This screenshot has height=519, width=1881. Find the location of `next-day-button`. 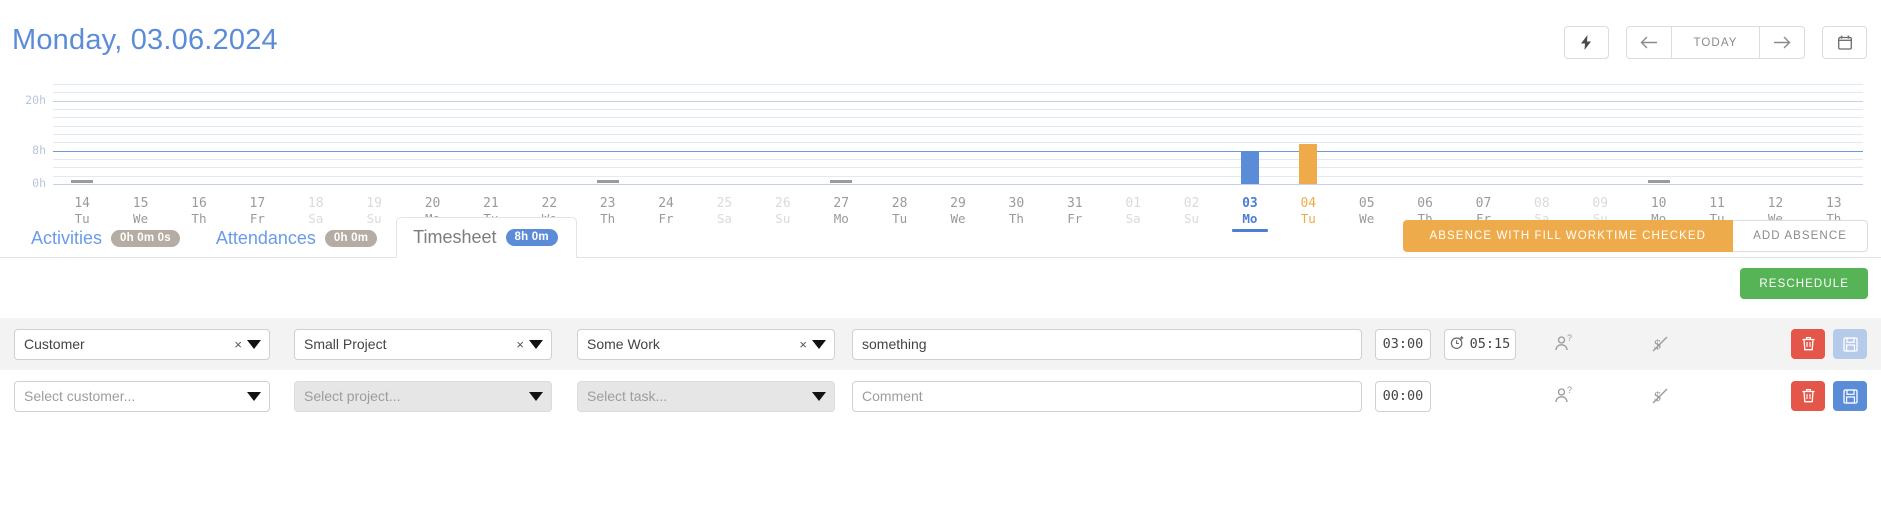

next-day-button is located at coordinates (1782, 42).